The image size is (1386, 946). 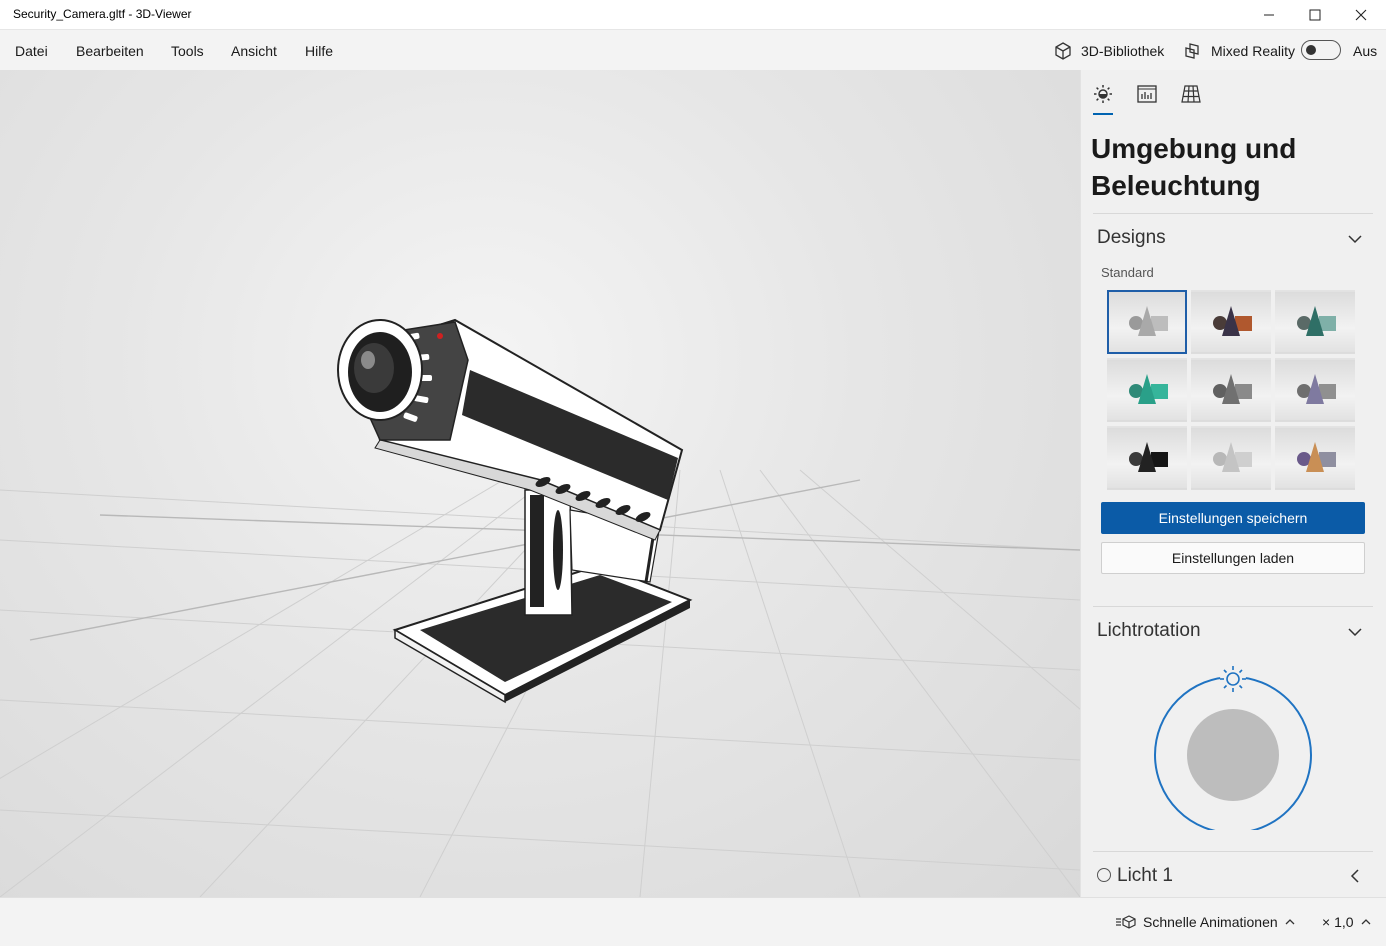 What do you see at coordinates (1145, 875) in the screenshot?
I see `light1-label: Licht 1` at bounding box center [1145, 875].